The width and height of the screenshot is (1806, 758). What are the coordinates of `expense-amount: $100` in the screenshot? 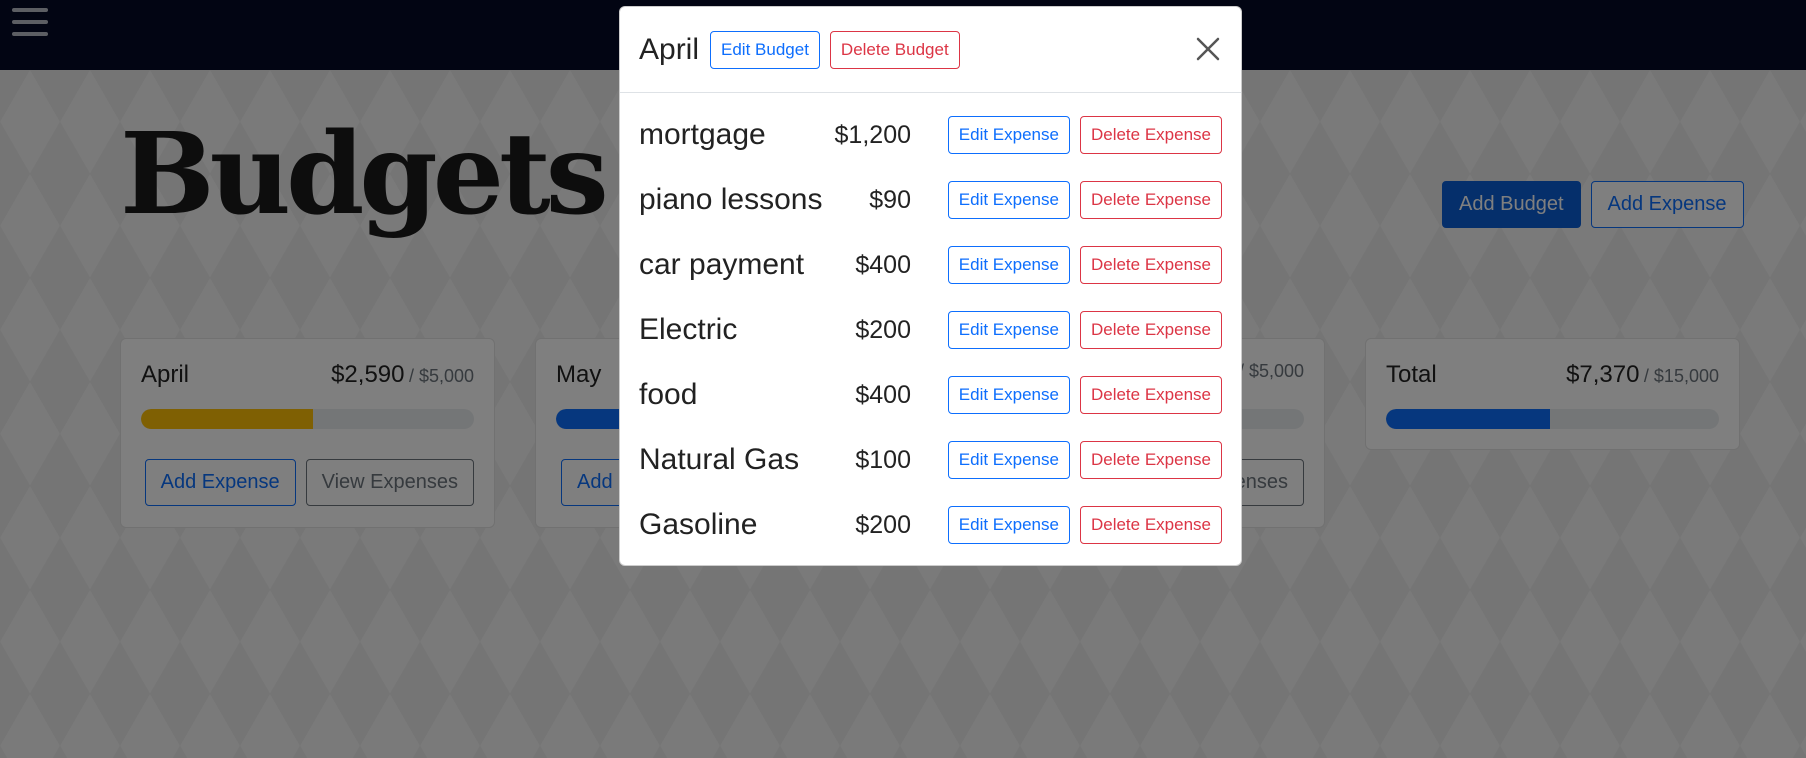 It's located at (883, 460).